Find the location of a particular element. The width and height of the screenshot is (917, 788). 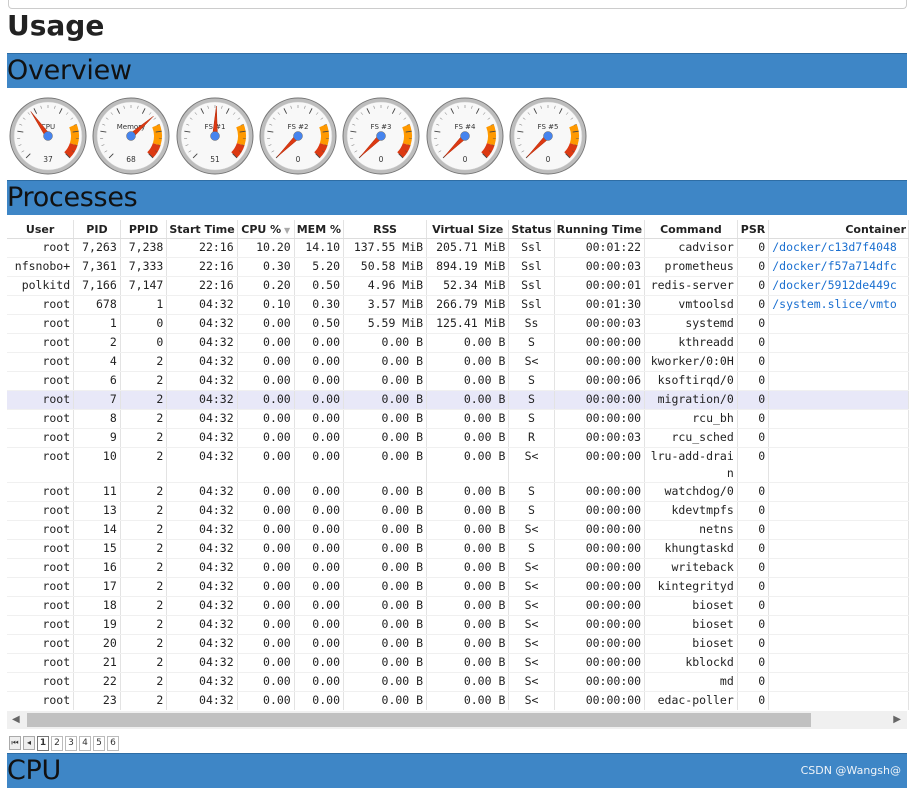

gauge-label: FS #4 is located at coordinates (464, 127).